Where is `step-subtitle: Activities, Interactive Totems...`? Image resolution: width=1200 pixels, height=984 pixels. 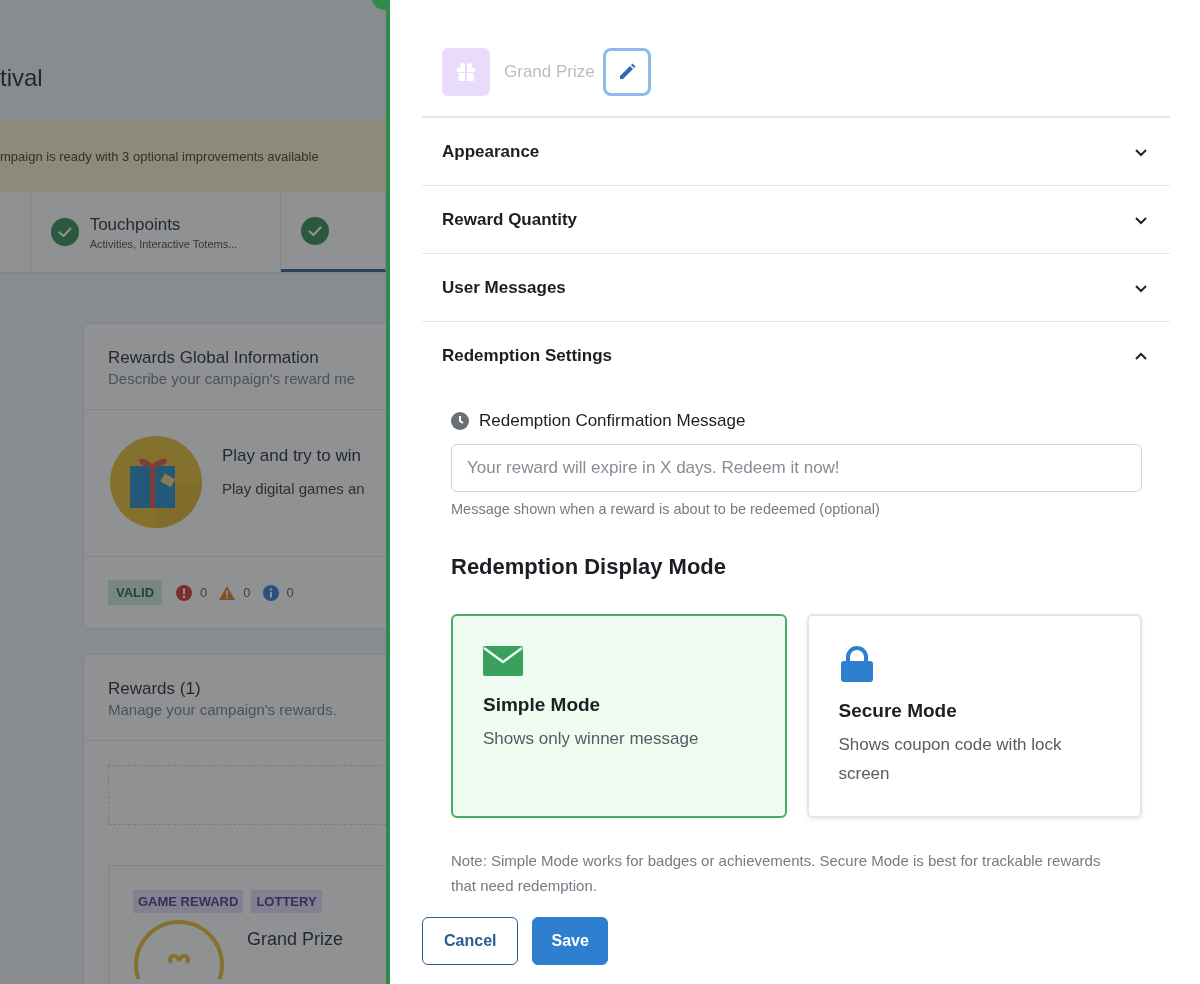 step-subtitle: Activities, Interactive Totems... is located at coordinates (163, 243).